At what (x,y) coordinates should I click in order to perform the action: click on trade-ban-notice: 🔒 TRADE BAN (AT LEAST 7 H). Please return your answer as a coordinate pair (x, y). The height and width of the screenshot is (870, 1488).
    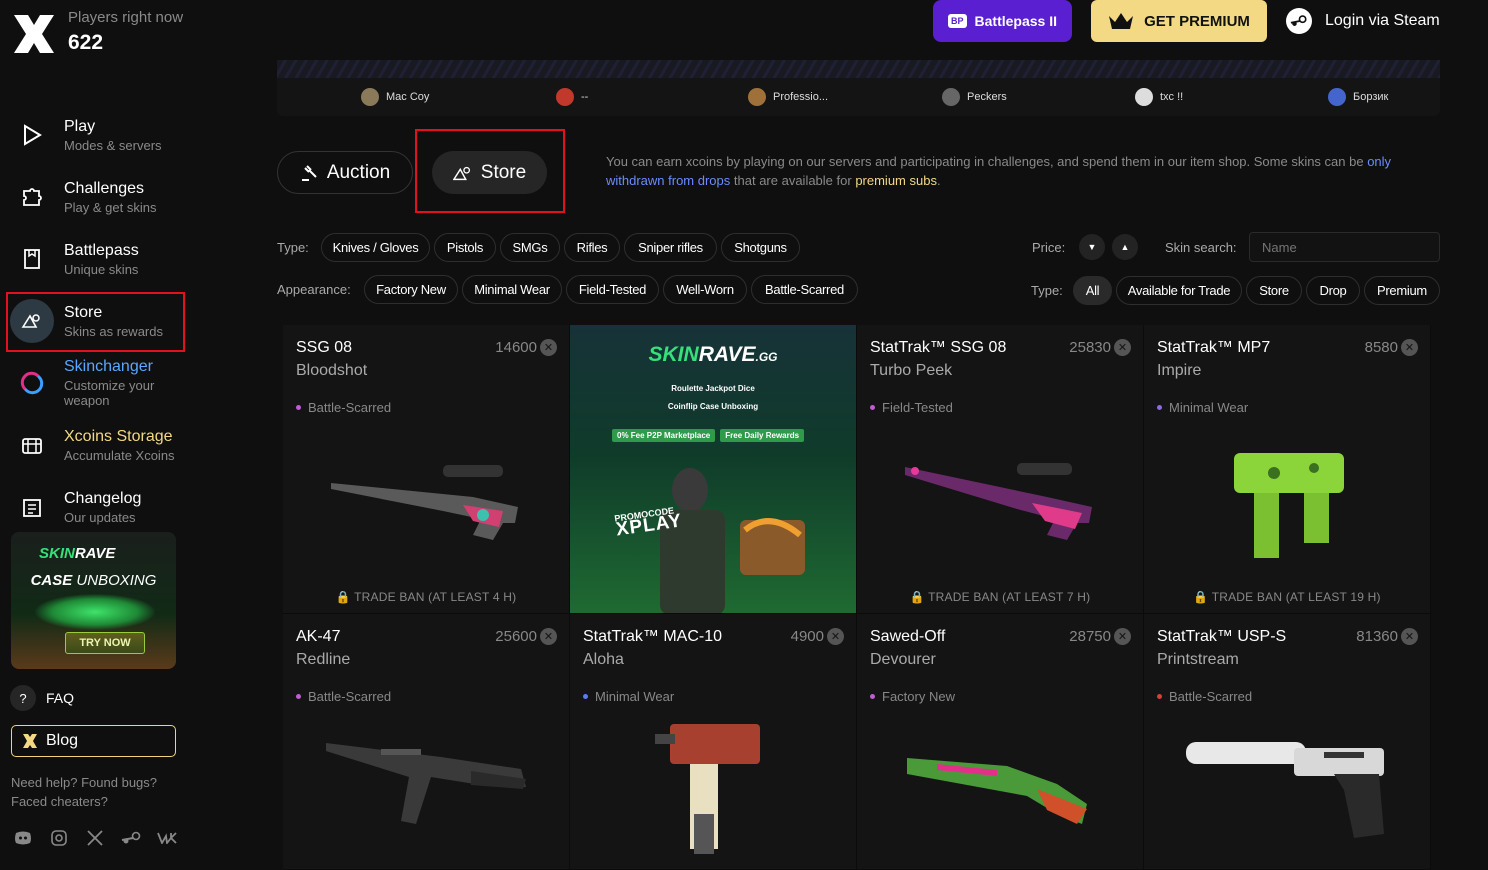
    Looking at the image, I should click on (1000, 597).